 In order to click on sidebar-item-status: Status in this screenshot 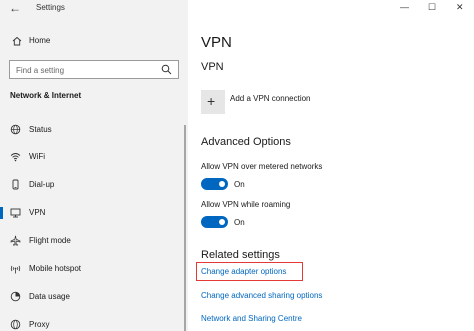, I will do `click(94, 130)`.